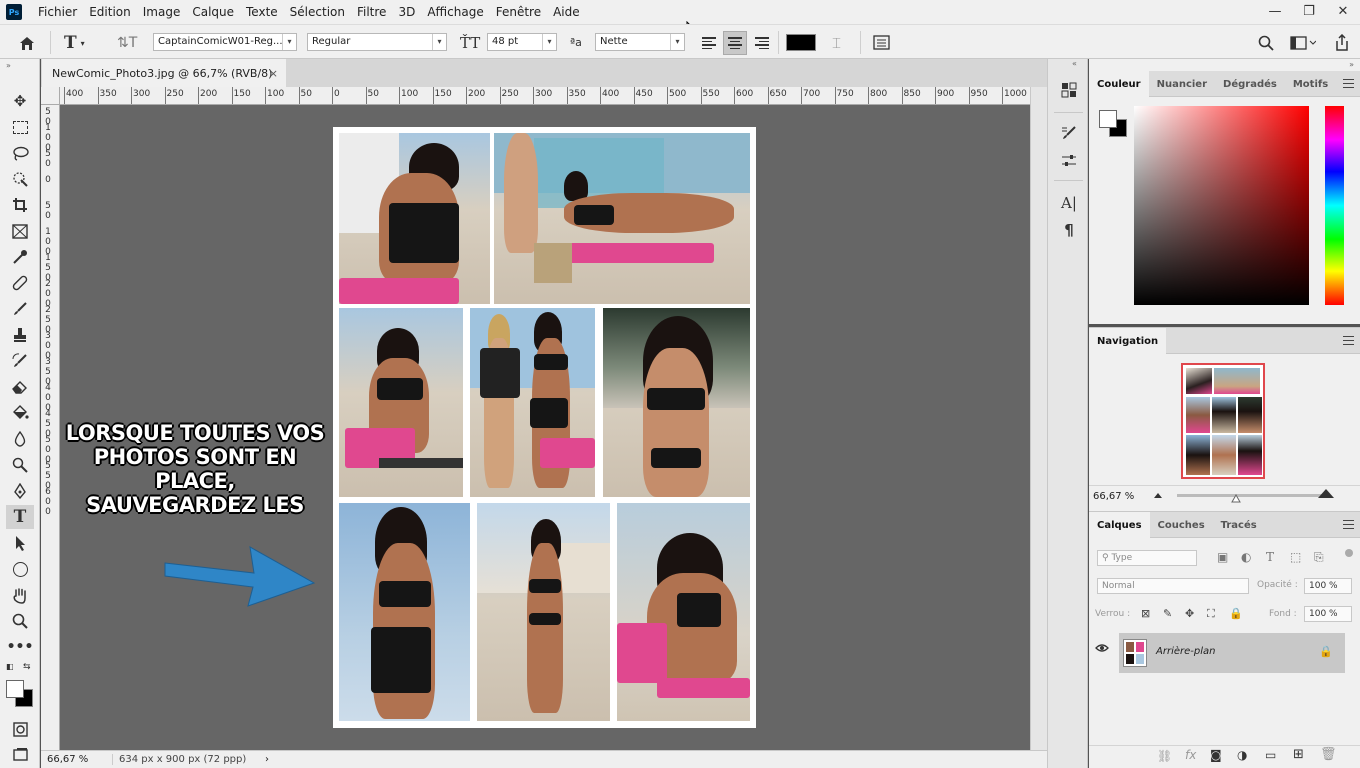  Describe the element at coordinates (1102, 649) in the screenshot. I see `layer-visibility-eye-icon` at that location.